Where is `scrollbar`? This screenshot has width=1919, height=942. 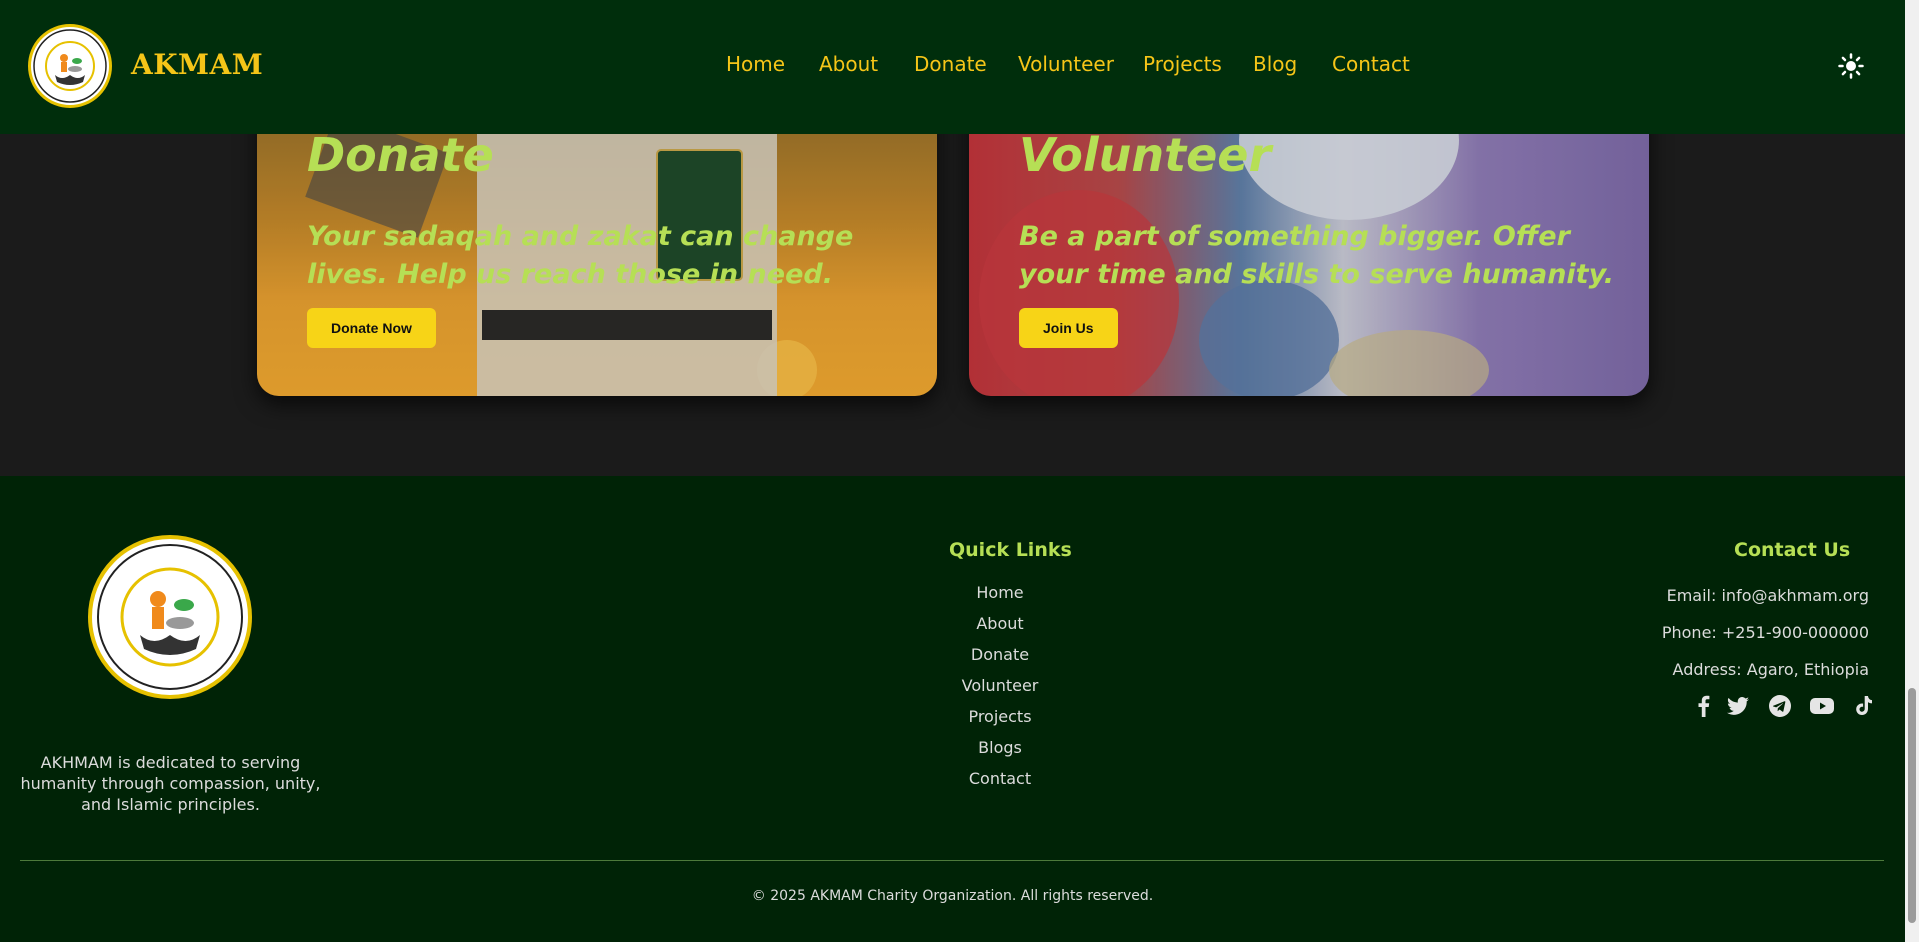
scrollbar is located at coordinates (1912, 471).